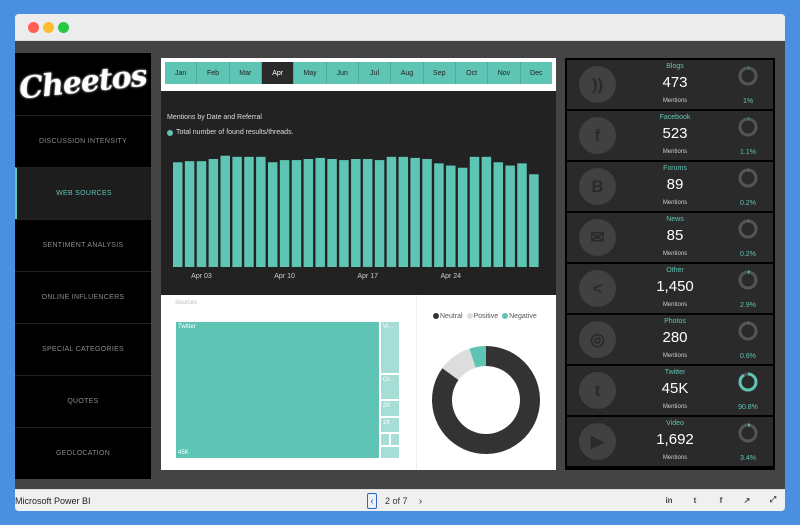  What do you see at coordinates (421, 501) in the screenshot?
I see `next-page-button: ›` at bounding box center [421, 501].